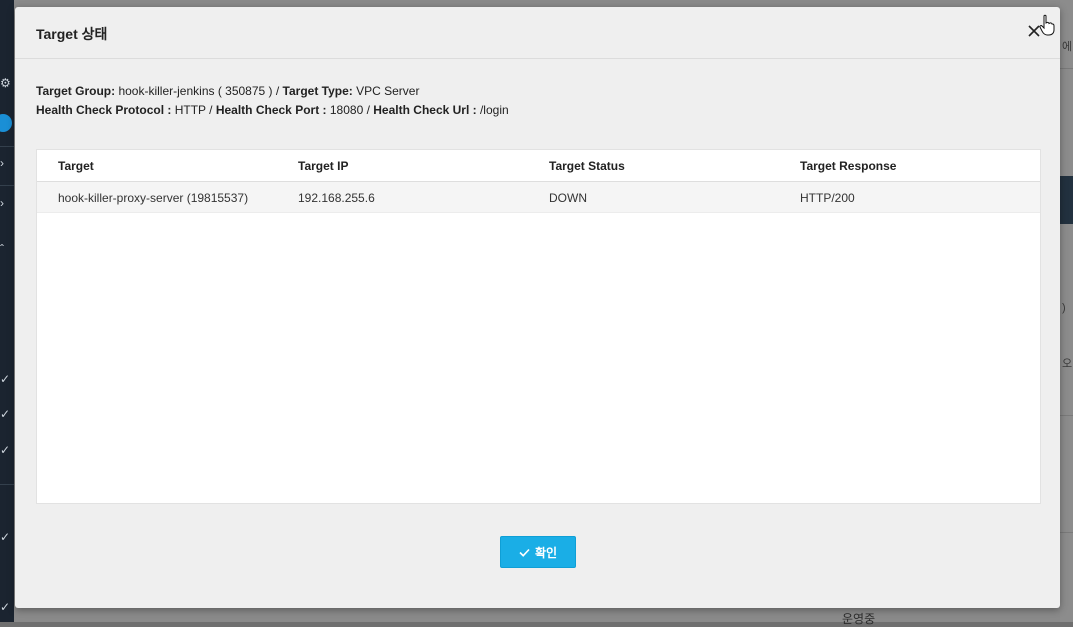 This screenshot has width=1073, height=627. I want to click on modal-title: Target 상태, so click(72, 34).